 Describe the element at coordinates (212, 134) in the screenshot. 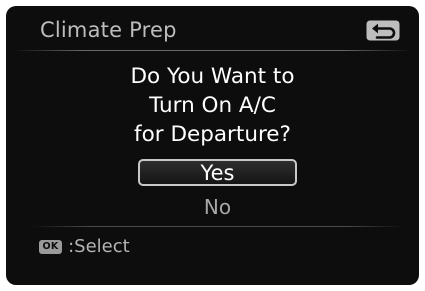

I see `question-line-3: for Departure?` at that location.